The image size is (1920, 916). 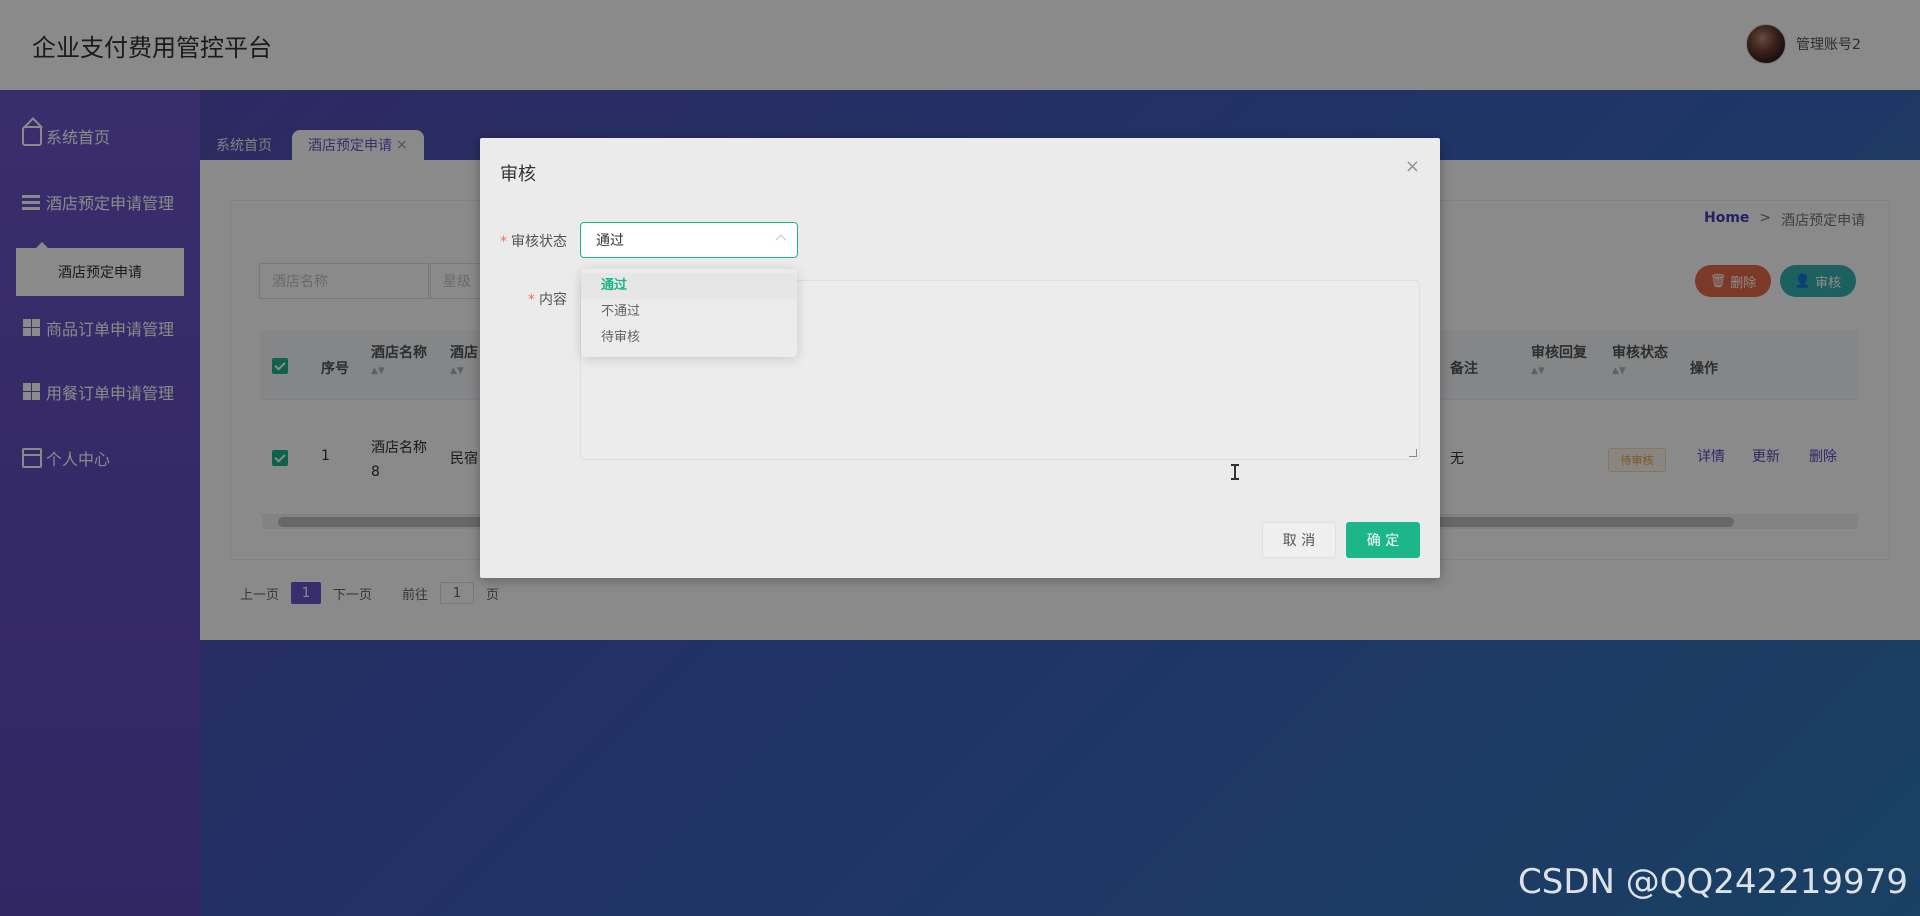 I want to click on select-value: 通过, so click(x=610, y=241).